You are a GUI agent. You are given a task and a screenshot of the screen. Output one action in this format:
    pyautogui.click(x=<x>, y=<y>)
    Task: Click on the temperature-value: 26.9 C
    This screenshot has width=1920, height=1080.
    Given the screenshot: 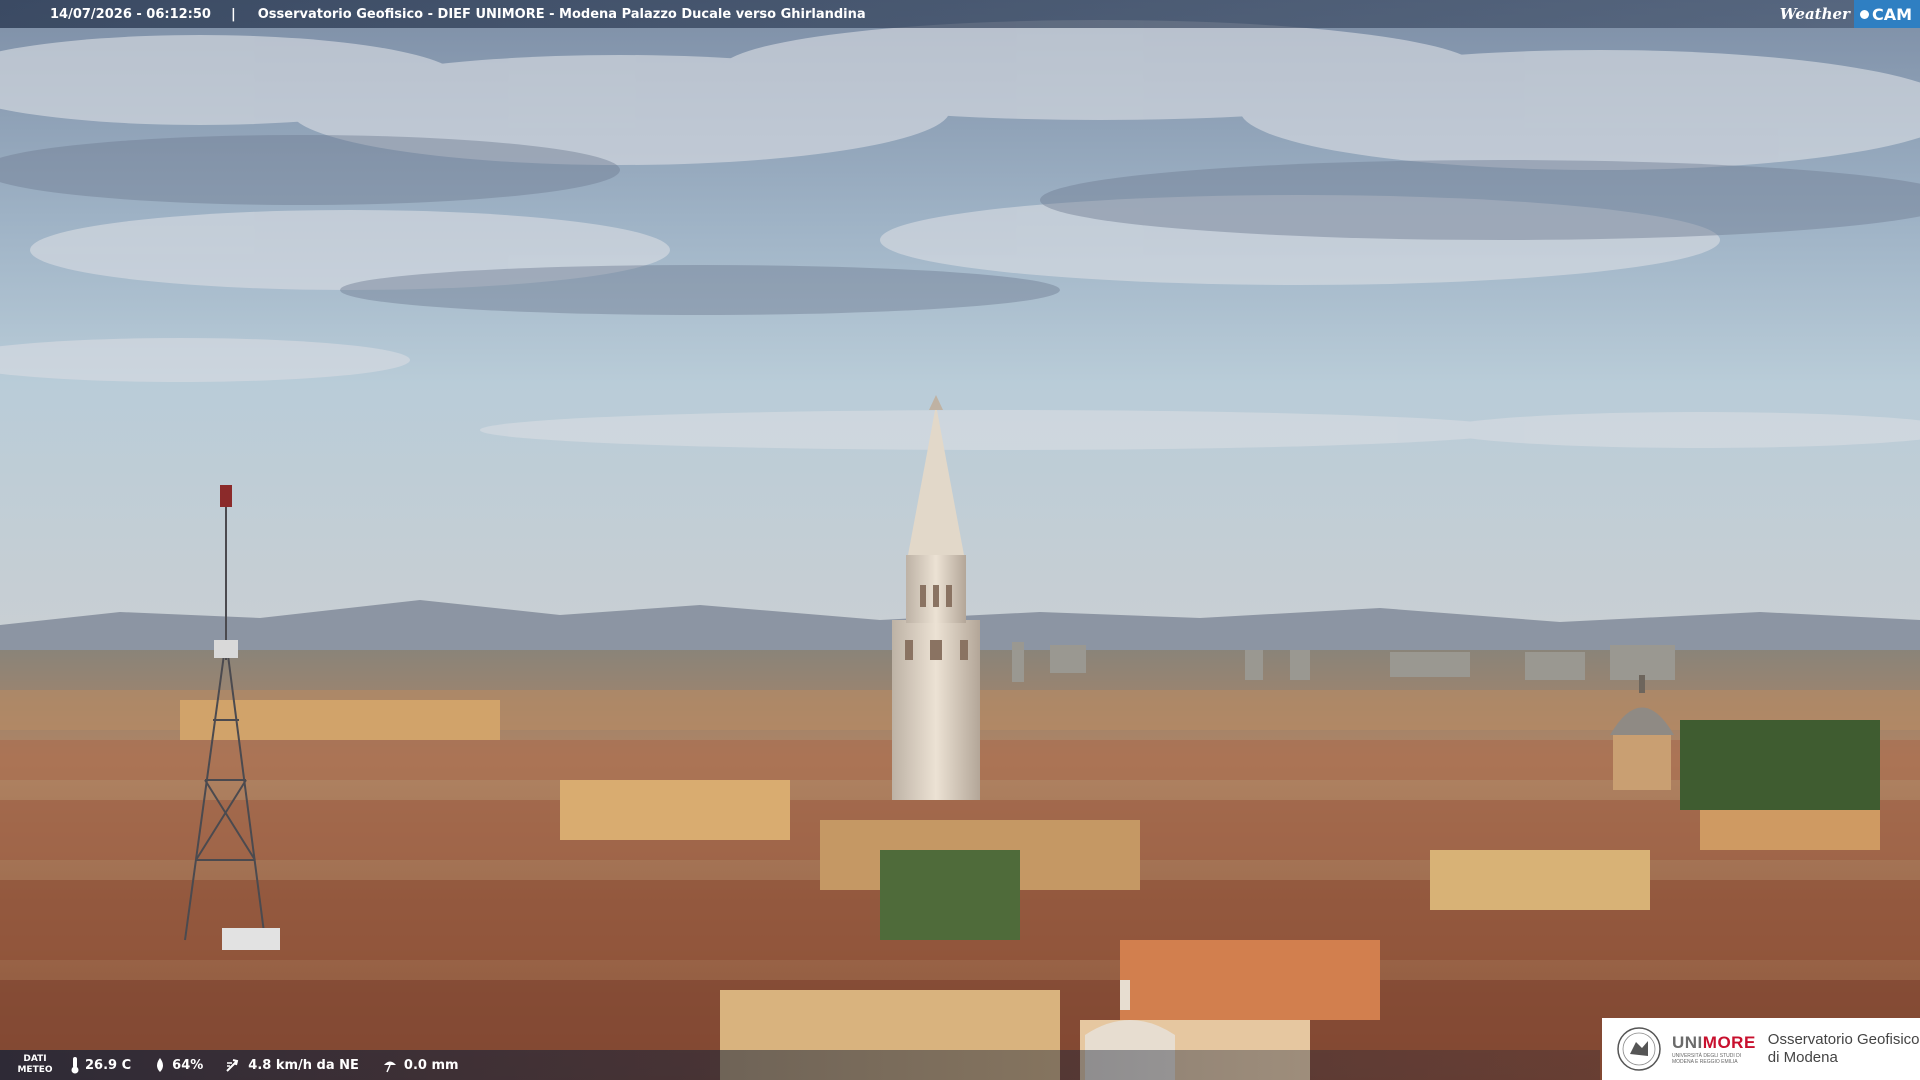 What is the action you would take?
    pyautogui.click(x=108, y=1065)
    